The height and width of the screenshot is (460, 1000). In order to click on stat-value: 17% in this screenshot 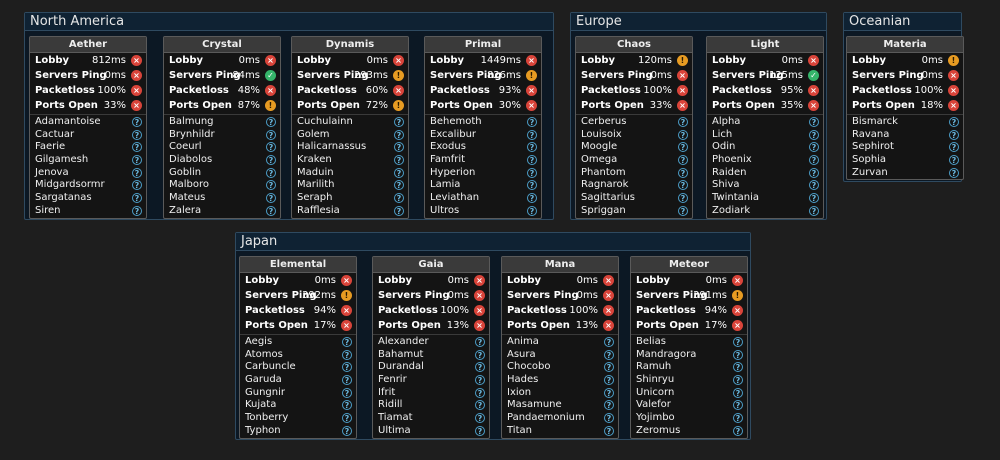, I will do `click(324, 325)`.